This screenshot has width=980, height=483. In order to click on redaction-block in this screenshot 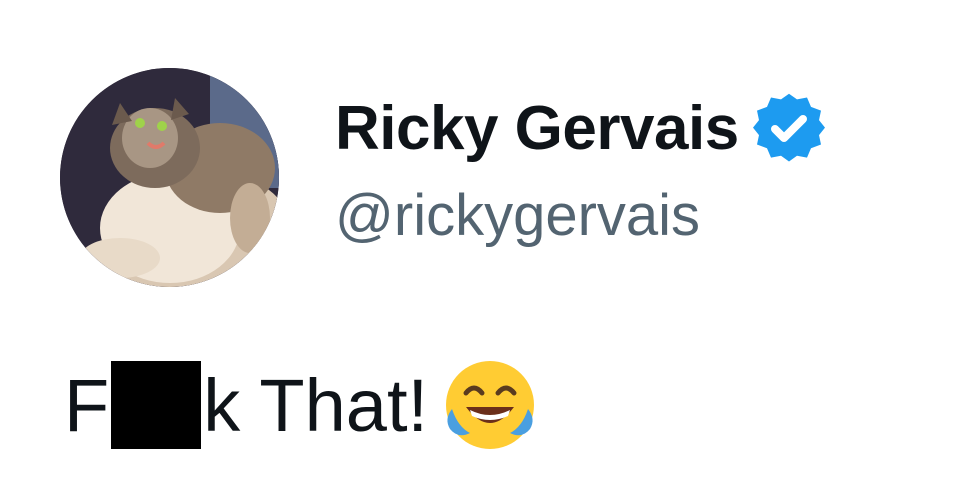, I will do `click(156, 405)`.